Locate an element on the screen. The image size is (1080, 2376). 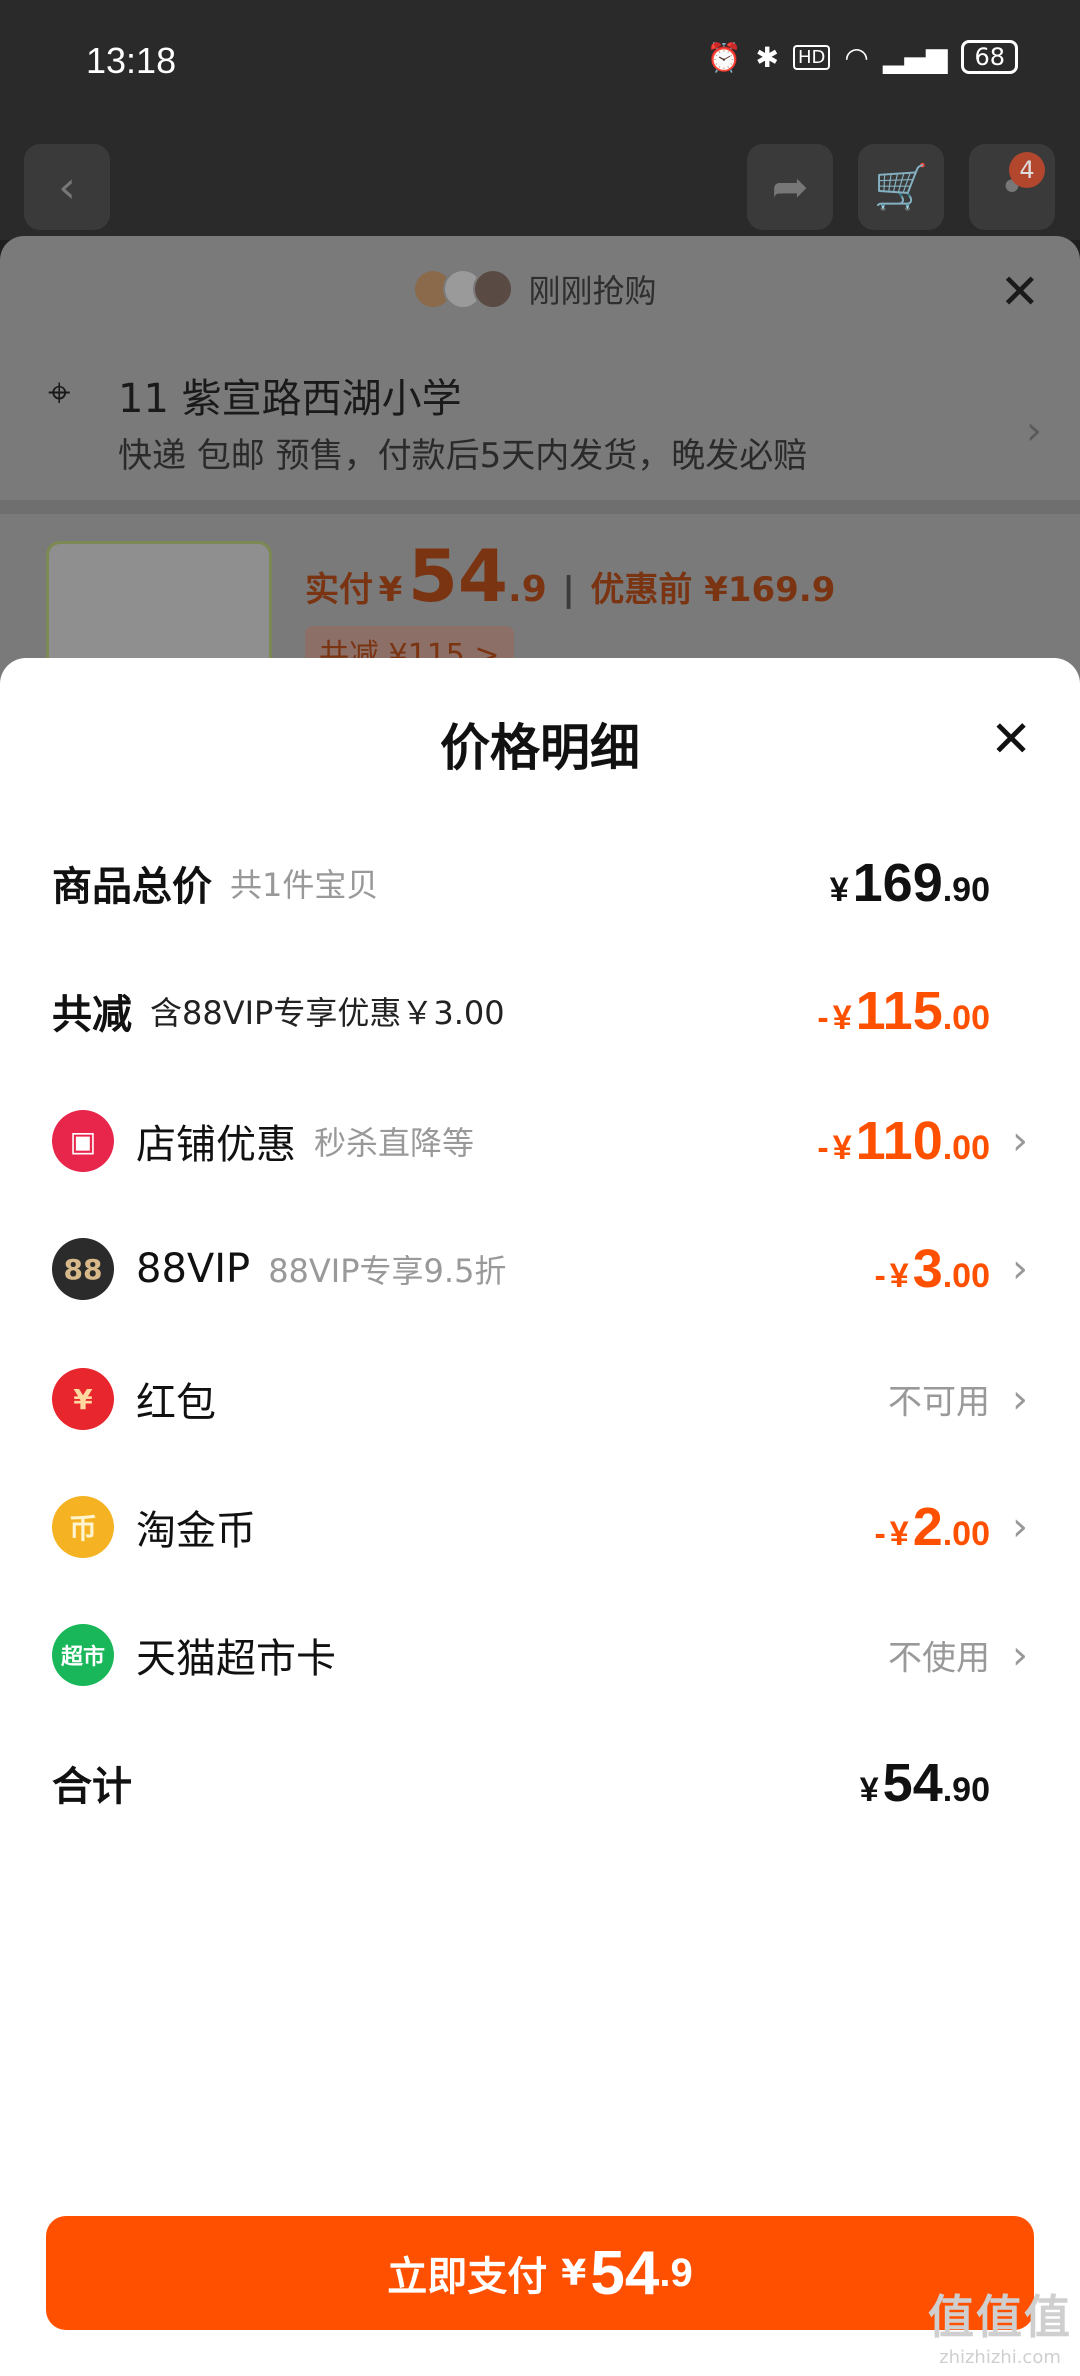
status-bar: 13:18 ⏰ ✱ HD ◠ ▂▄▆ 68 is located at coordinates (540, 64).